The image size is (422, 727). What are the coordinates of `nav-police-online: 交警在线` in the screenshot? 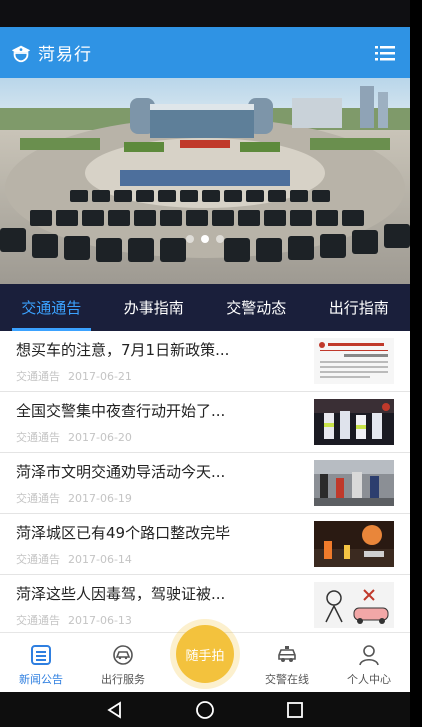 It's located at (287, 662).